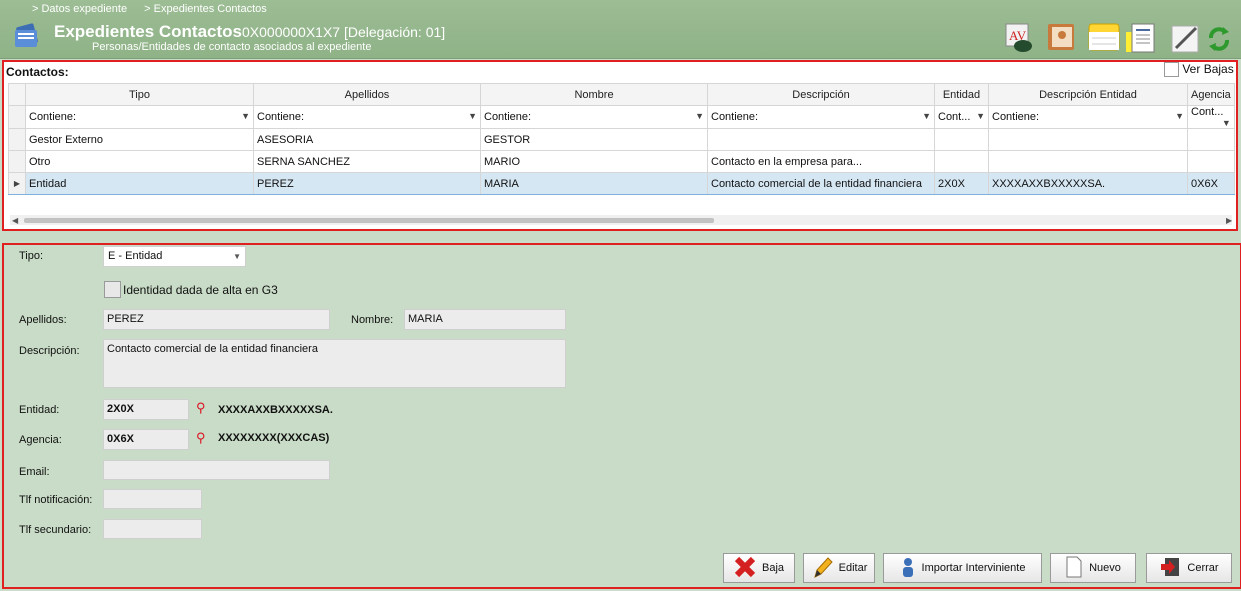  What do you see at coordinates (15, 220) in the screenshot?
I see `scroll-left-icon: ◀` at bounding box center [15, 220].